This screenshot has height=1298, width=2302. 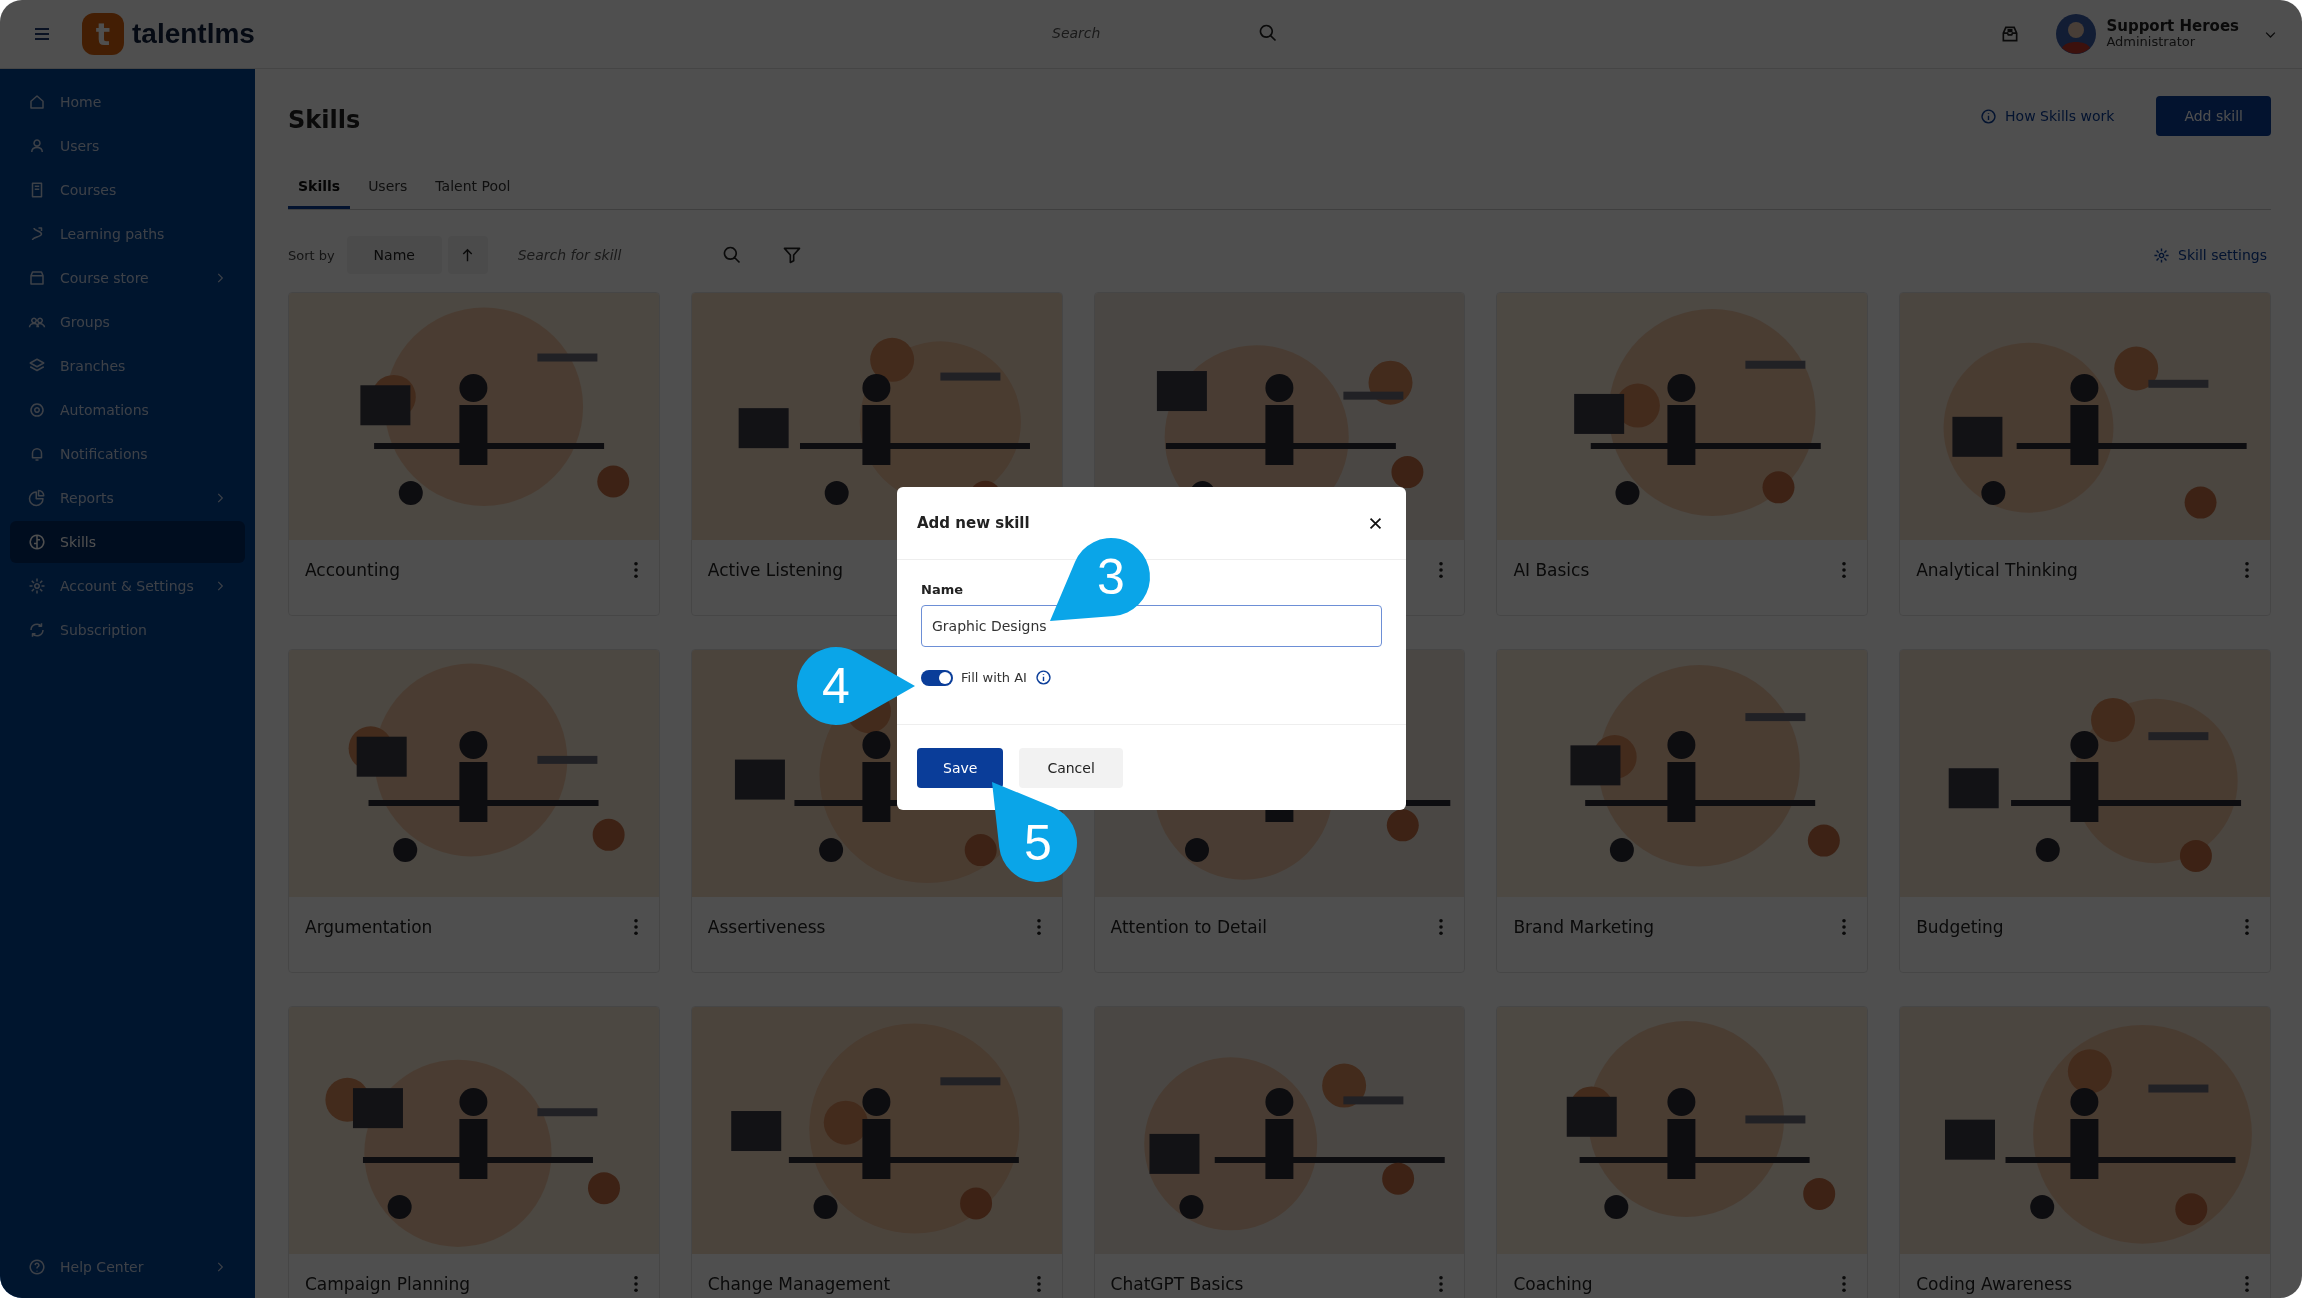 I want to click on name-field: Graphic Designs, so click(x=1151, y=626).